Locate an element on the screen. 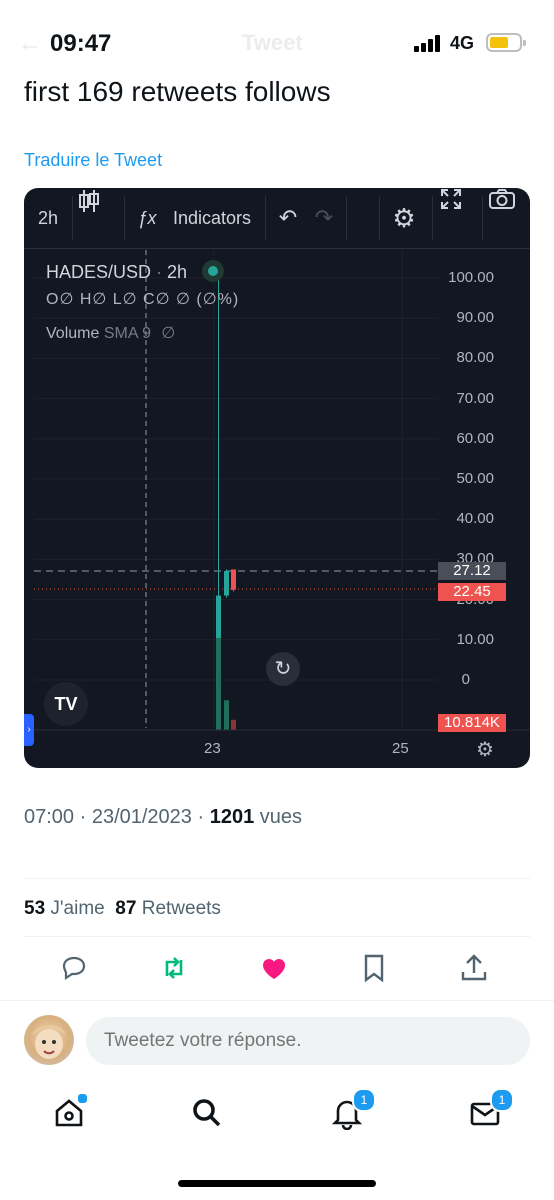  back-arrow-icon: ← is located at coordinates (30, 44).